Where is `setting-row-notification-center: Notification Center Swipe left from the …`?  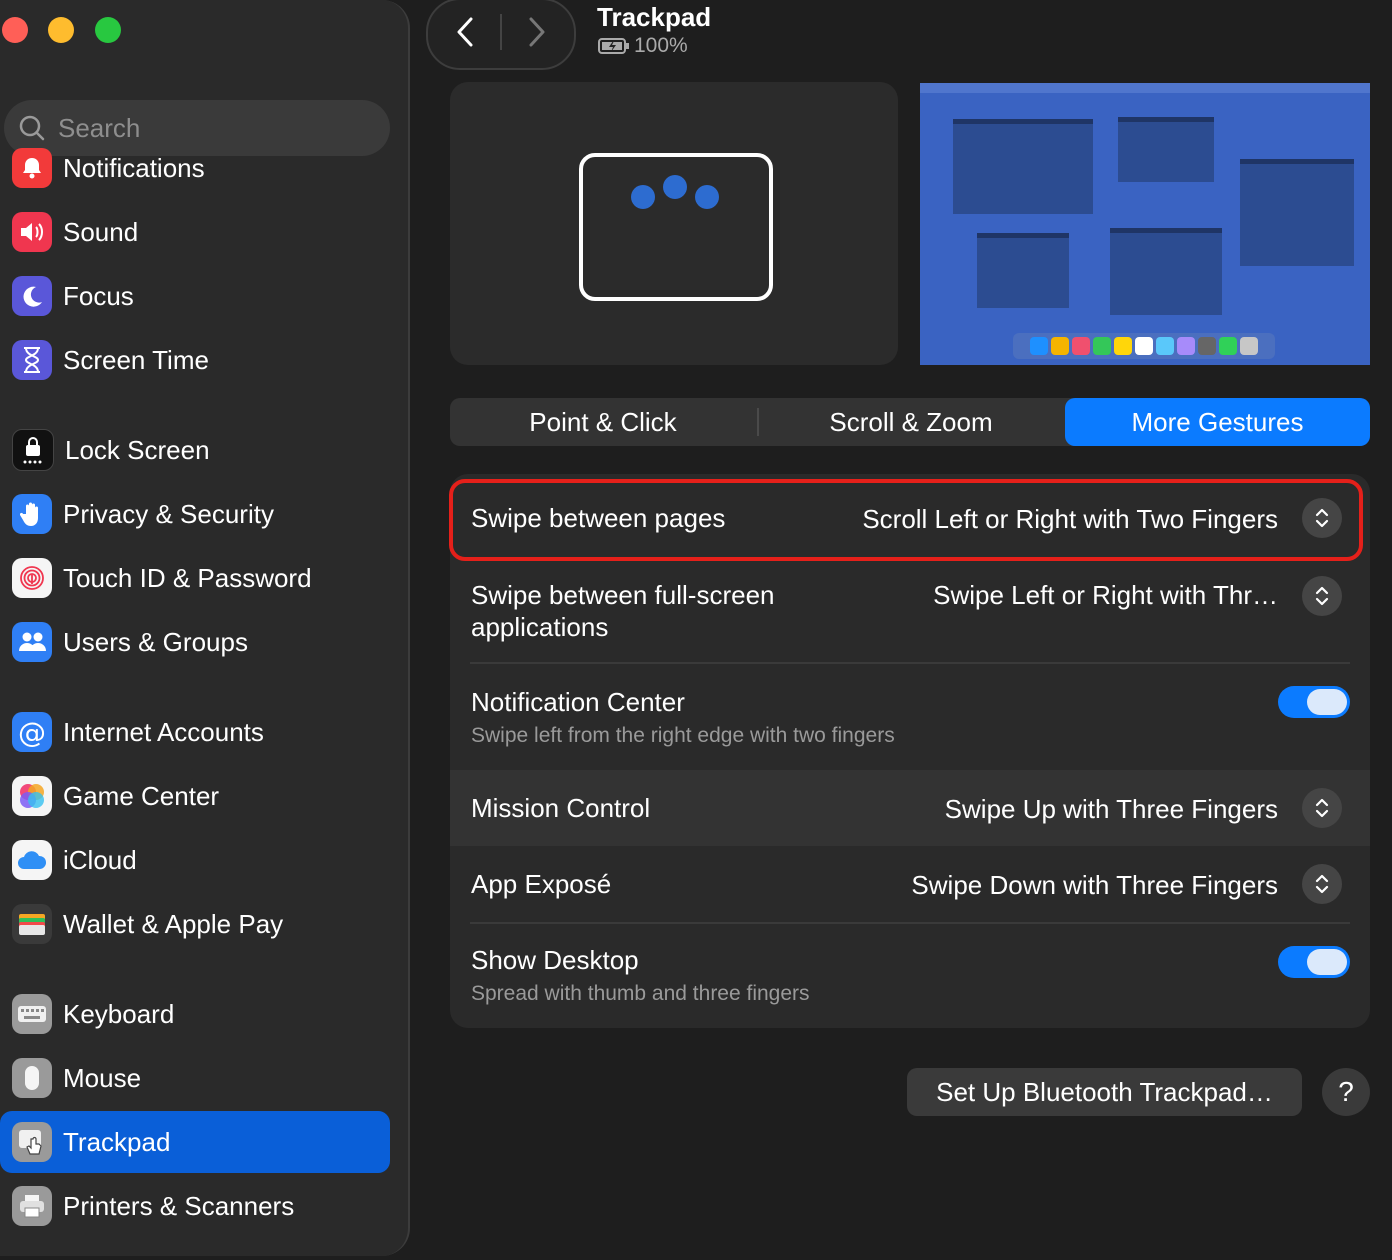
setting-row-notification-center: Notification Center Swipe left from the … is located at coordinates (910, 717).